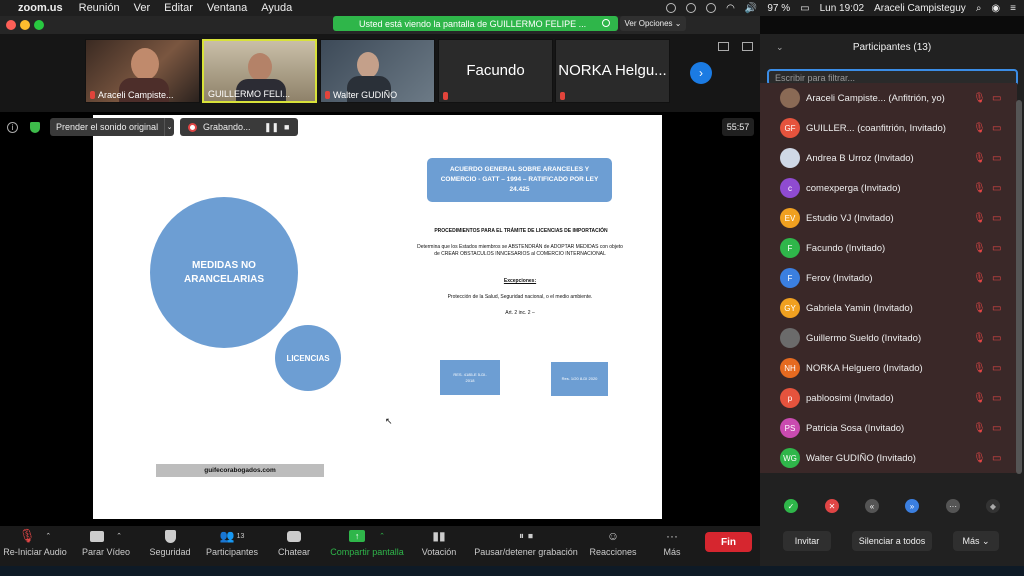 This screenshot has width=1024, height=576. I want to click on minimize-window-button, so click(25, 25).